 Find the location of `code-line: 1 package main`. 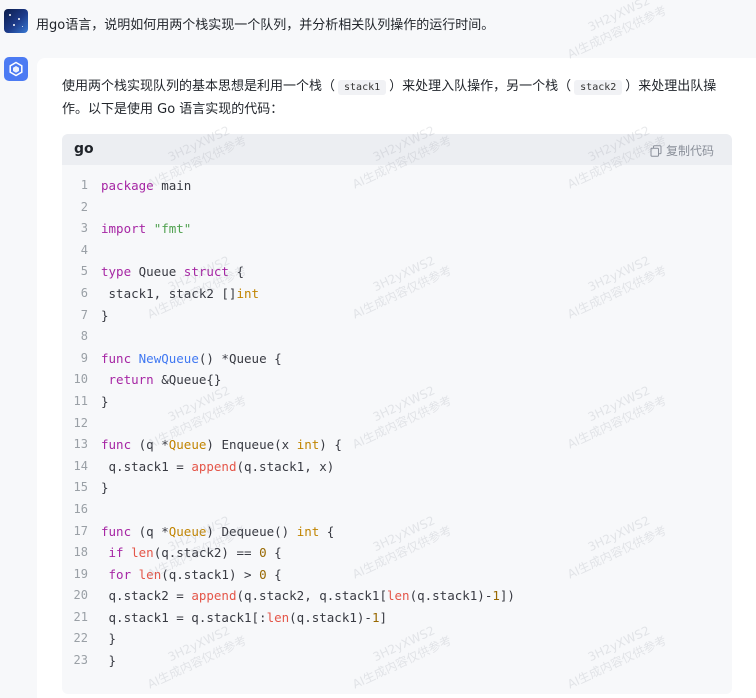

code-line: 1 package main is located at coordinates (397, 186).